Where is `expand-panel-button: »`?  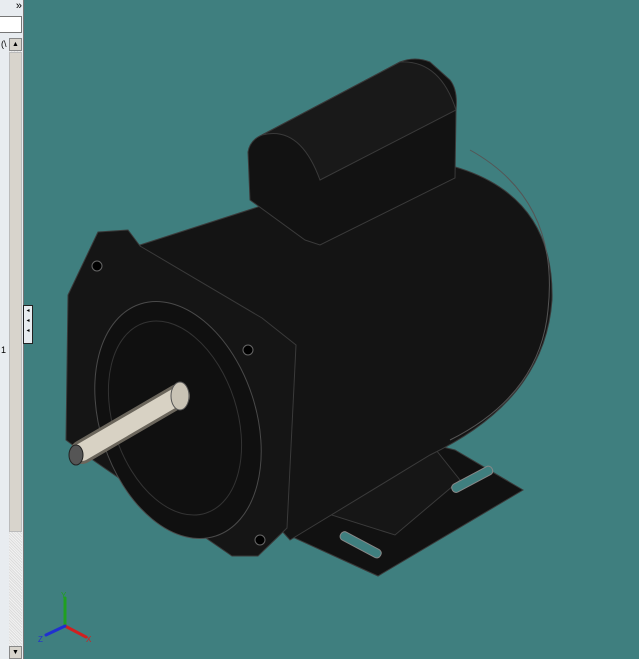 expand-panel-button: » is located at coordinates (11, 7).